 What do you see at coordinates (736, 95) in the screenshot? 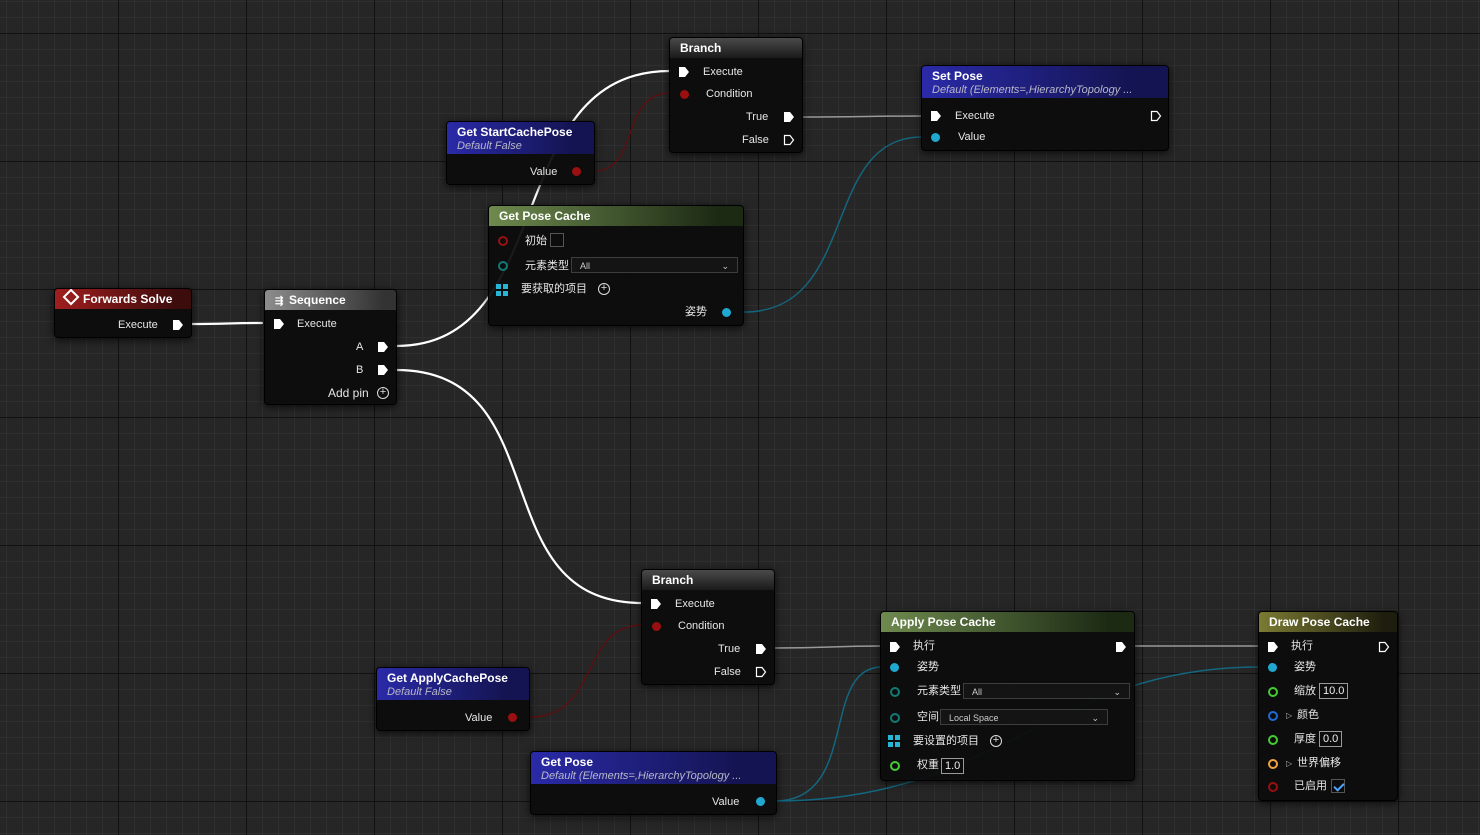
I see `branch-node-top: Branch Execute Condition True False` at bounding box center [736, 95].